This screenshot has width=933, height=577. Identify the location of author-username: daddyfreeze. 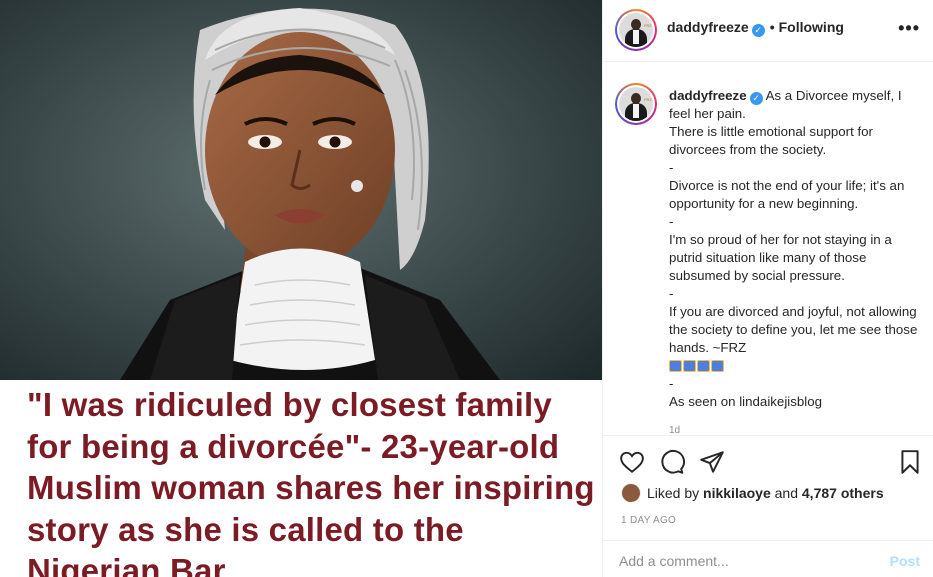
(708, 27).